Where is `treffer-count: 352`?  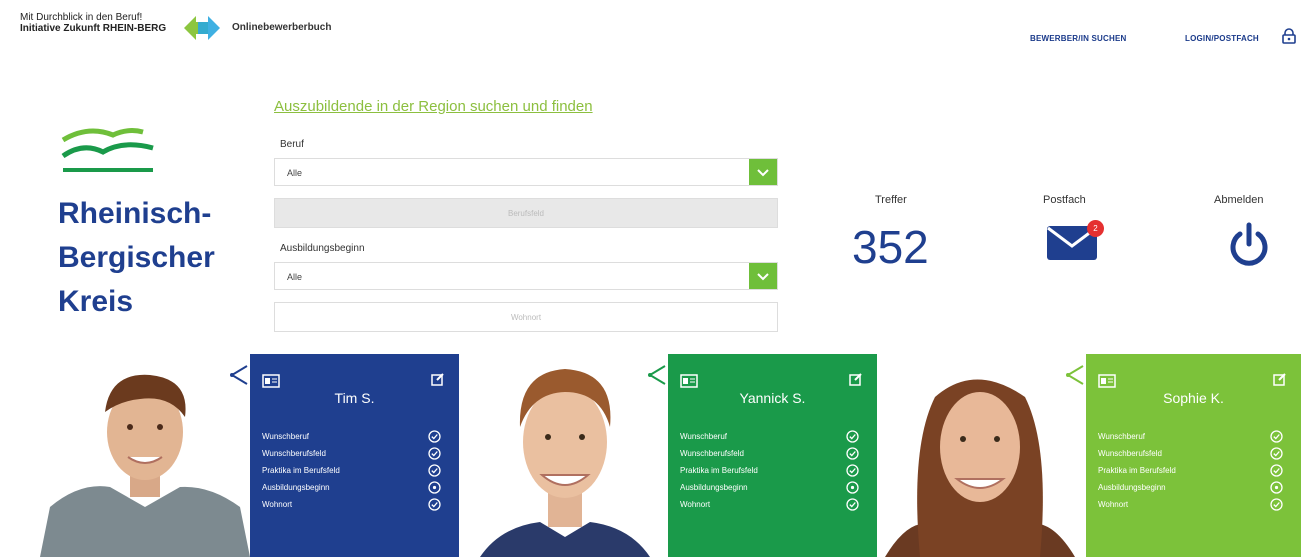
treffer-count: 352 is located at coordinates (890, 247).